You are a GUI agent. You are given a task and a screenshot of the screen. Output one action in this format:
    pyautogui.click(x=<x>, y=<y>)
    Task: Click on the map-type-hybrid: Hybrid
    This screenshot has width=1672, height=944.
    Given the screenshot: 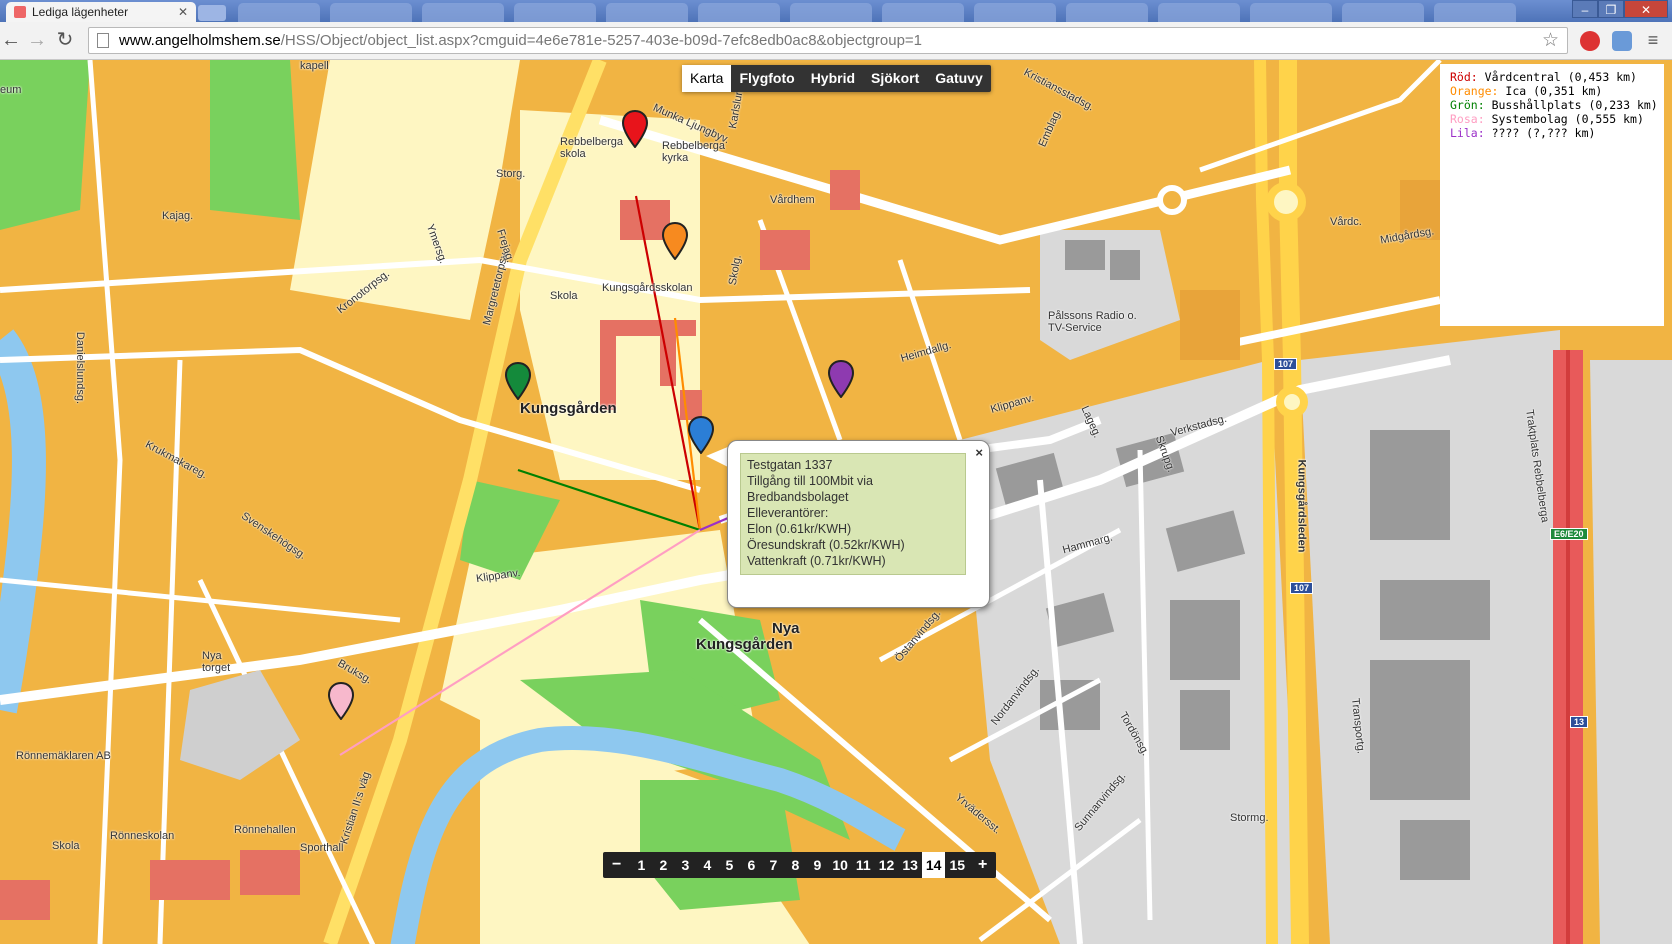 What is the action you would take?
    pyautogui.click(x=833, y=78)
    